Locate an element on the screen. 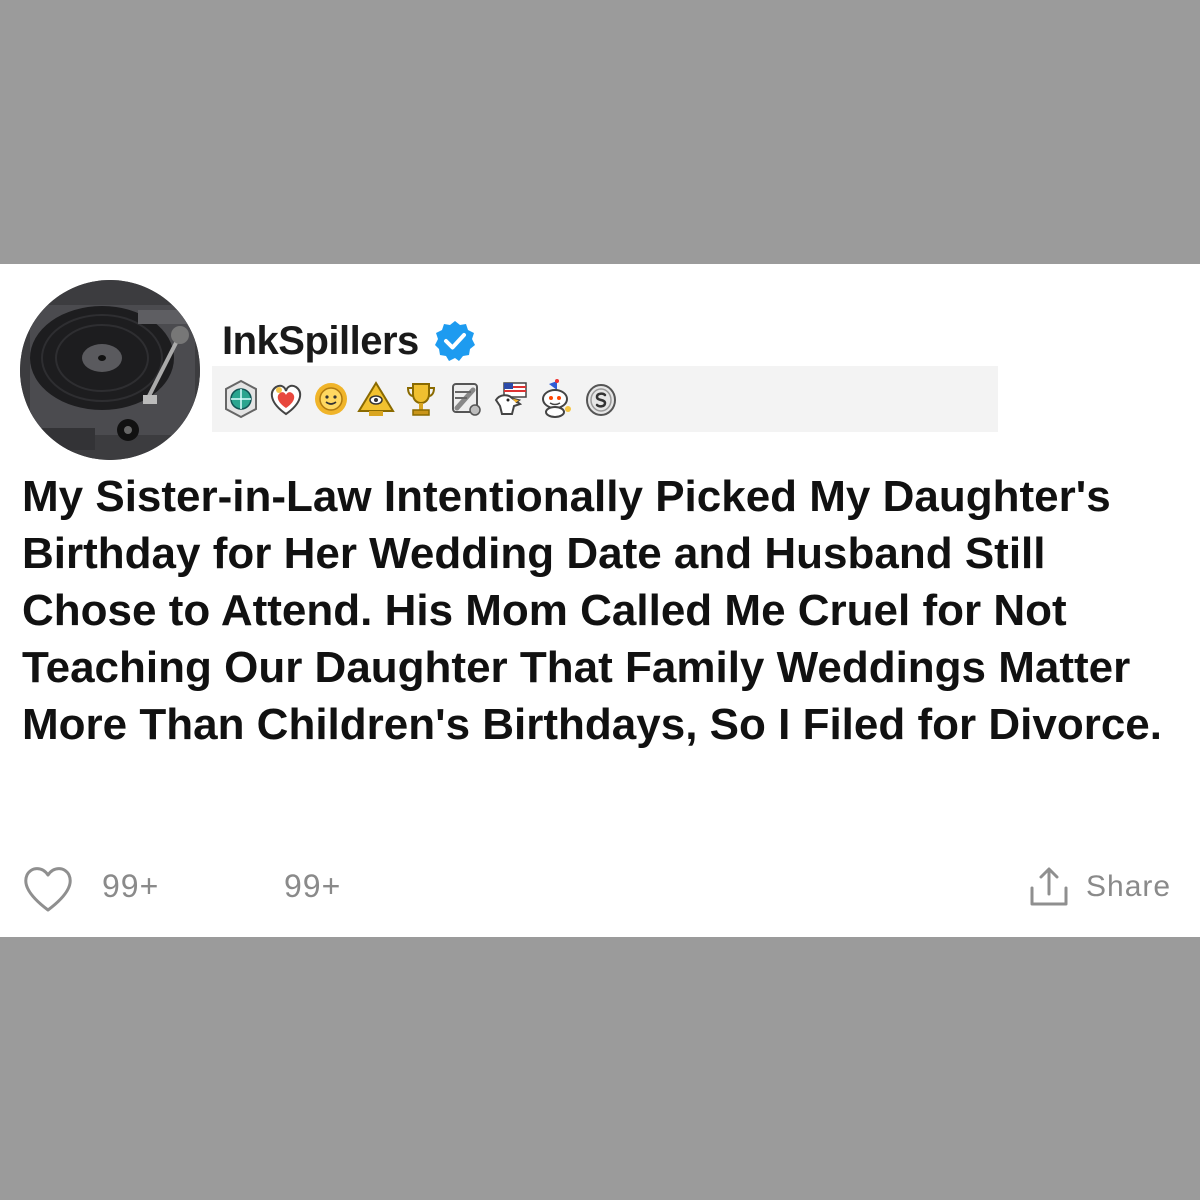 This screenshot has width=1200, height=1200. like-count: 99+ is located at coordinates (131, 886).